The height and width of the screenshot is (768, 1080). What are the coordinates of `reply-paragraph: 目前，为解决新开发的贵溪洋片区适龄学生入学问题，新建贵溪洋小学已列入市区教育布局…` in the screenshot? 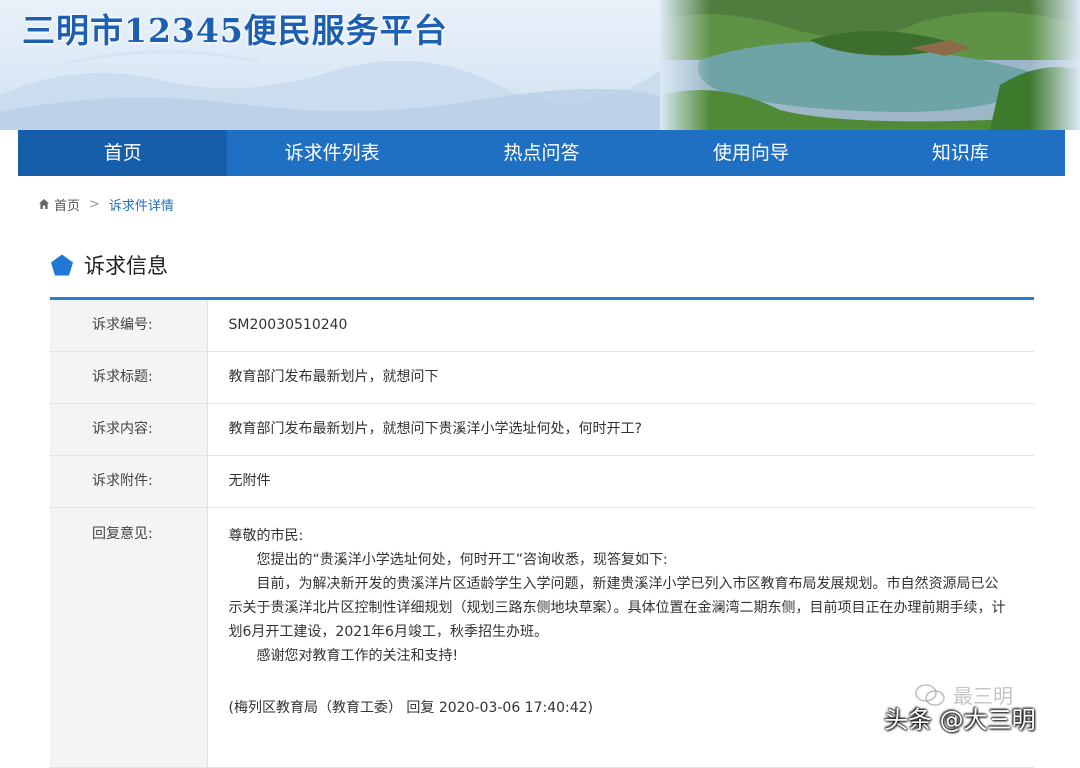 It's located at (617, 608).